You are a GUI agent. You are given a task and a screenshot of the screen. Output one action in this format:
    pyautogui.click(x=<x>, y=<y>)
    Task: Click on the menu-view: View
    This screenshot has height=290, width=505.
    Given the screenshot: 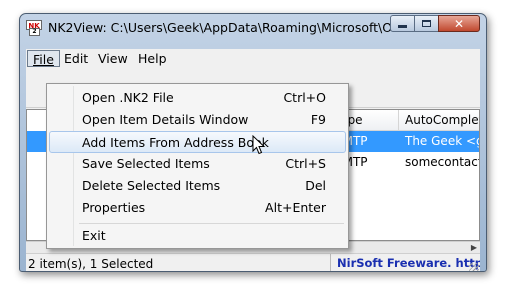 What is the action you would take?
    pyautogui.click(x=113, y=58)
    